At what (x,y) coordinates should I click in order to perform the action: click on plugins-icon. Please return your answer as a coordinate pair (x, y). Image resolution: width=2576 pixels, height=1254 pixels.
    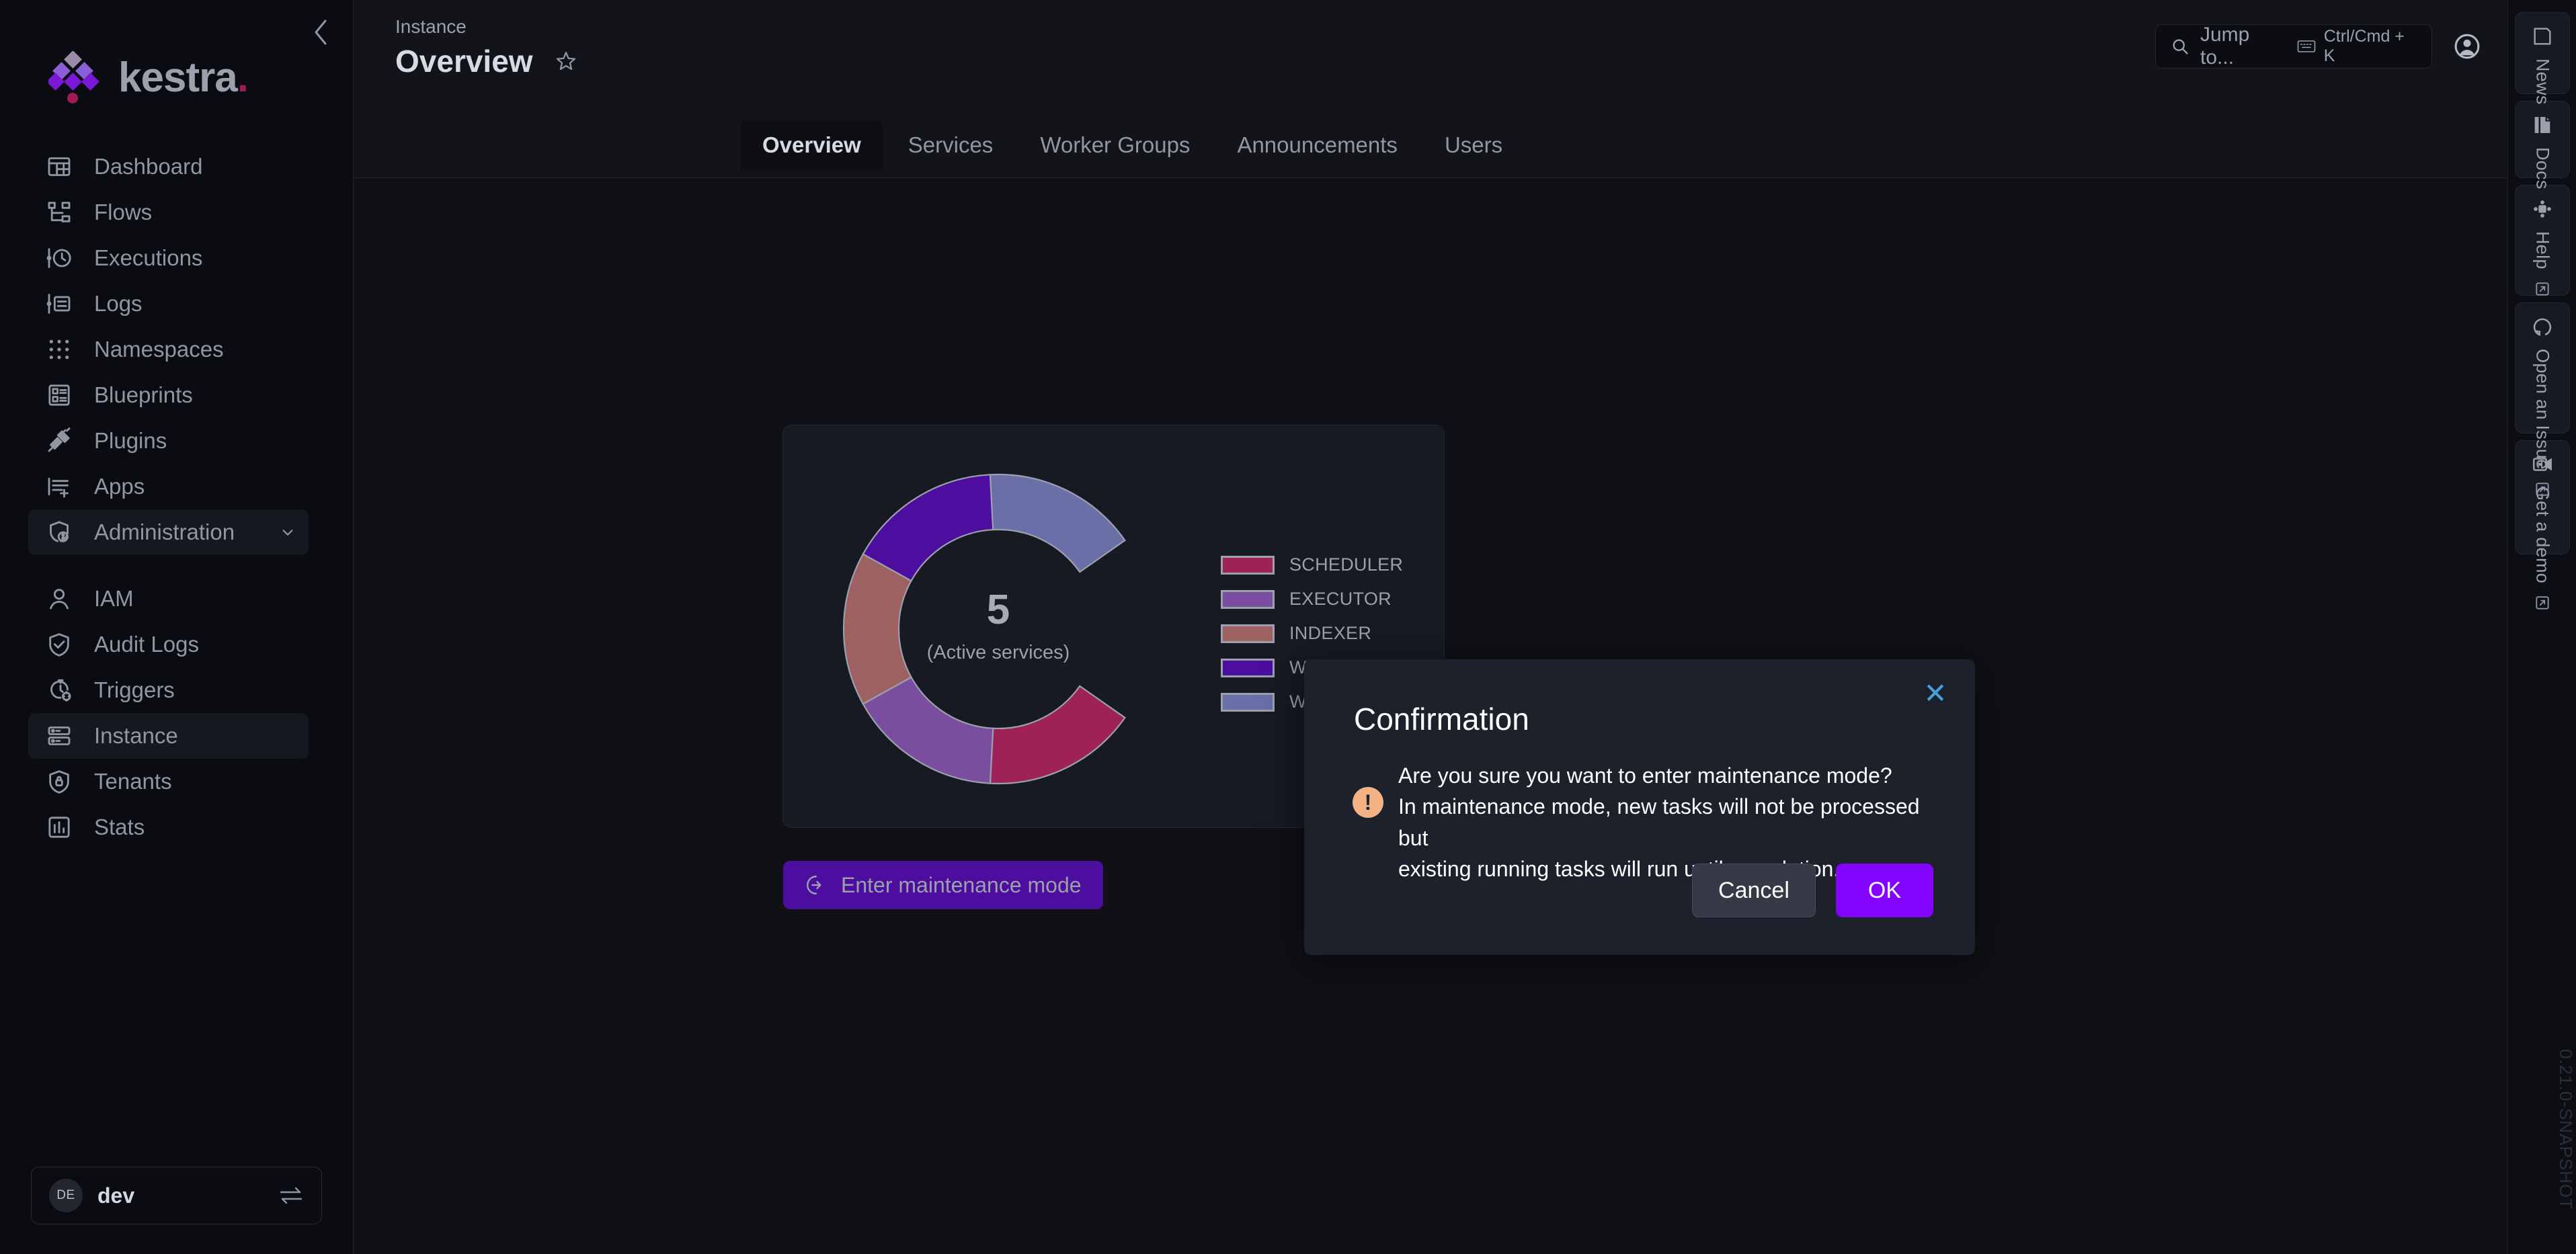
    Looking at the image, I should click on (59, 441).